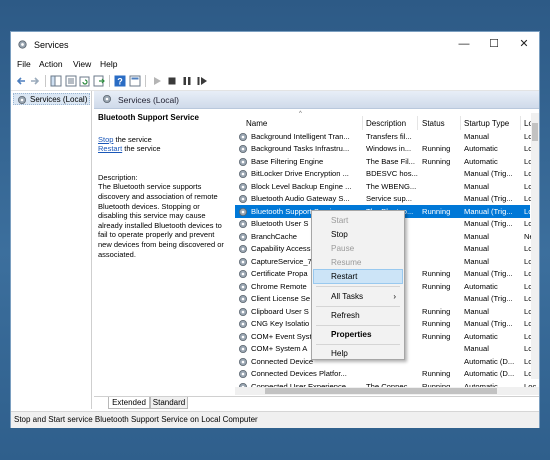  What do you see at coordinates (494, 44) in the screenshot?
I see `maximize-button: ☐` at bounding box center [494, 44].